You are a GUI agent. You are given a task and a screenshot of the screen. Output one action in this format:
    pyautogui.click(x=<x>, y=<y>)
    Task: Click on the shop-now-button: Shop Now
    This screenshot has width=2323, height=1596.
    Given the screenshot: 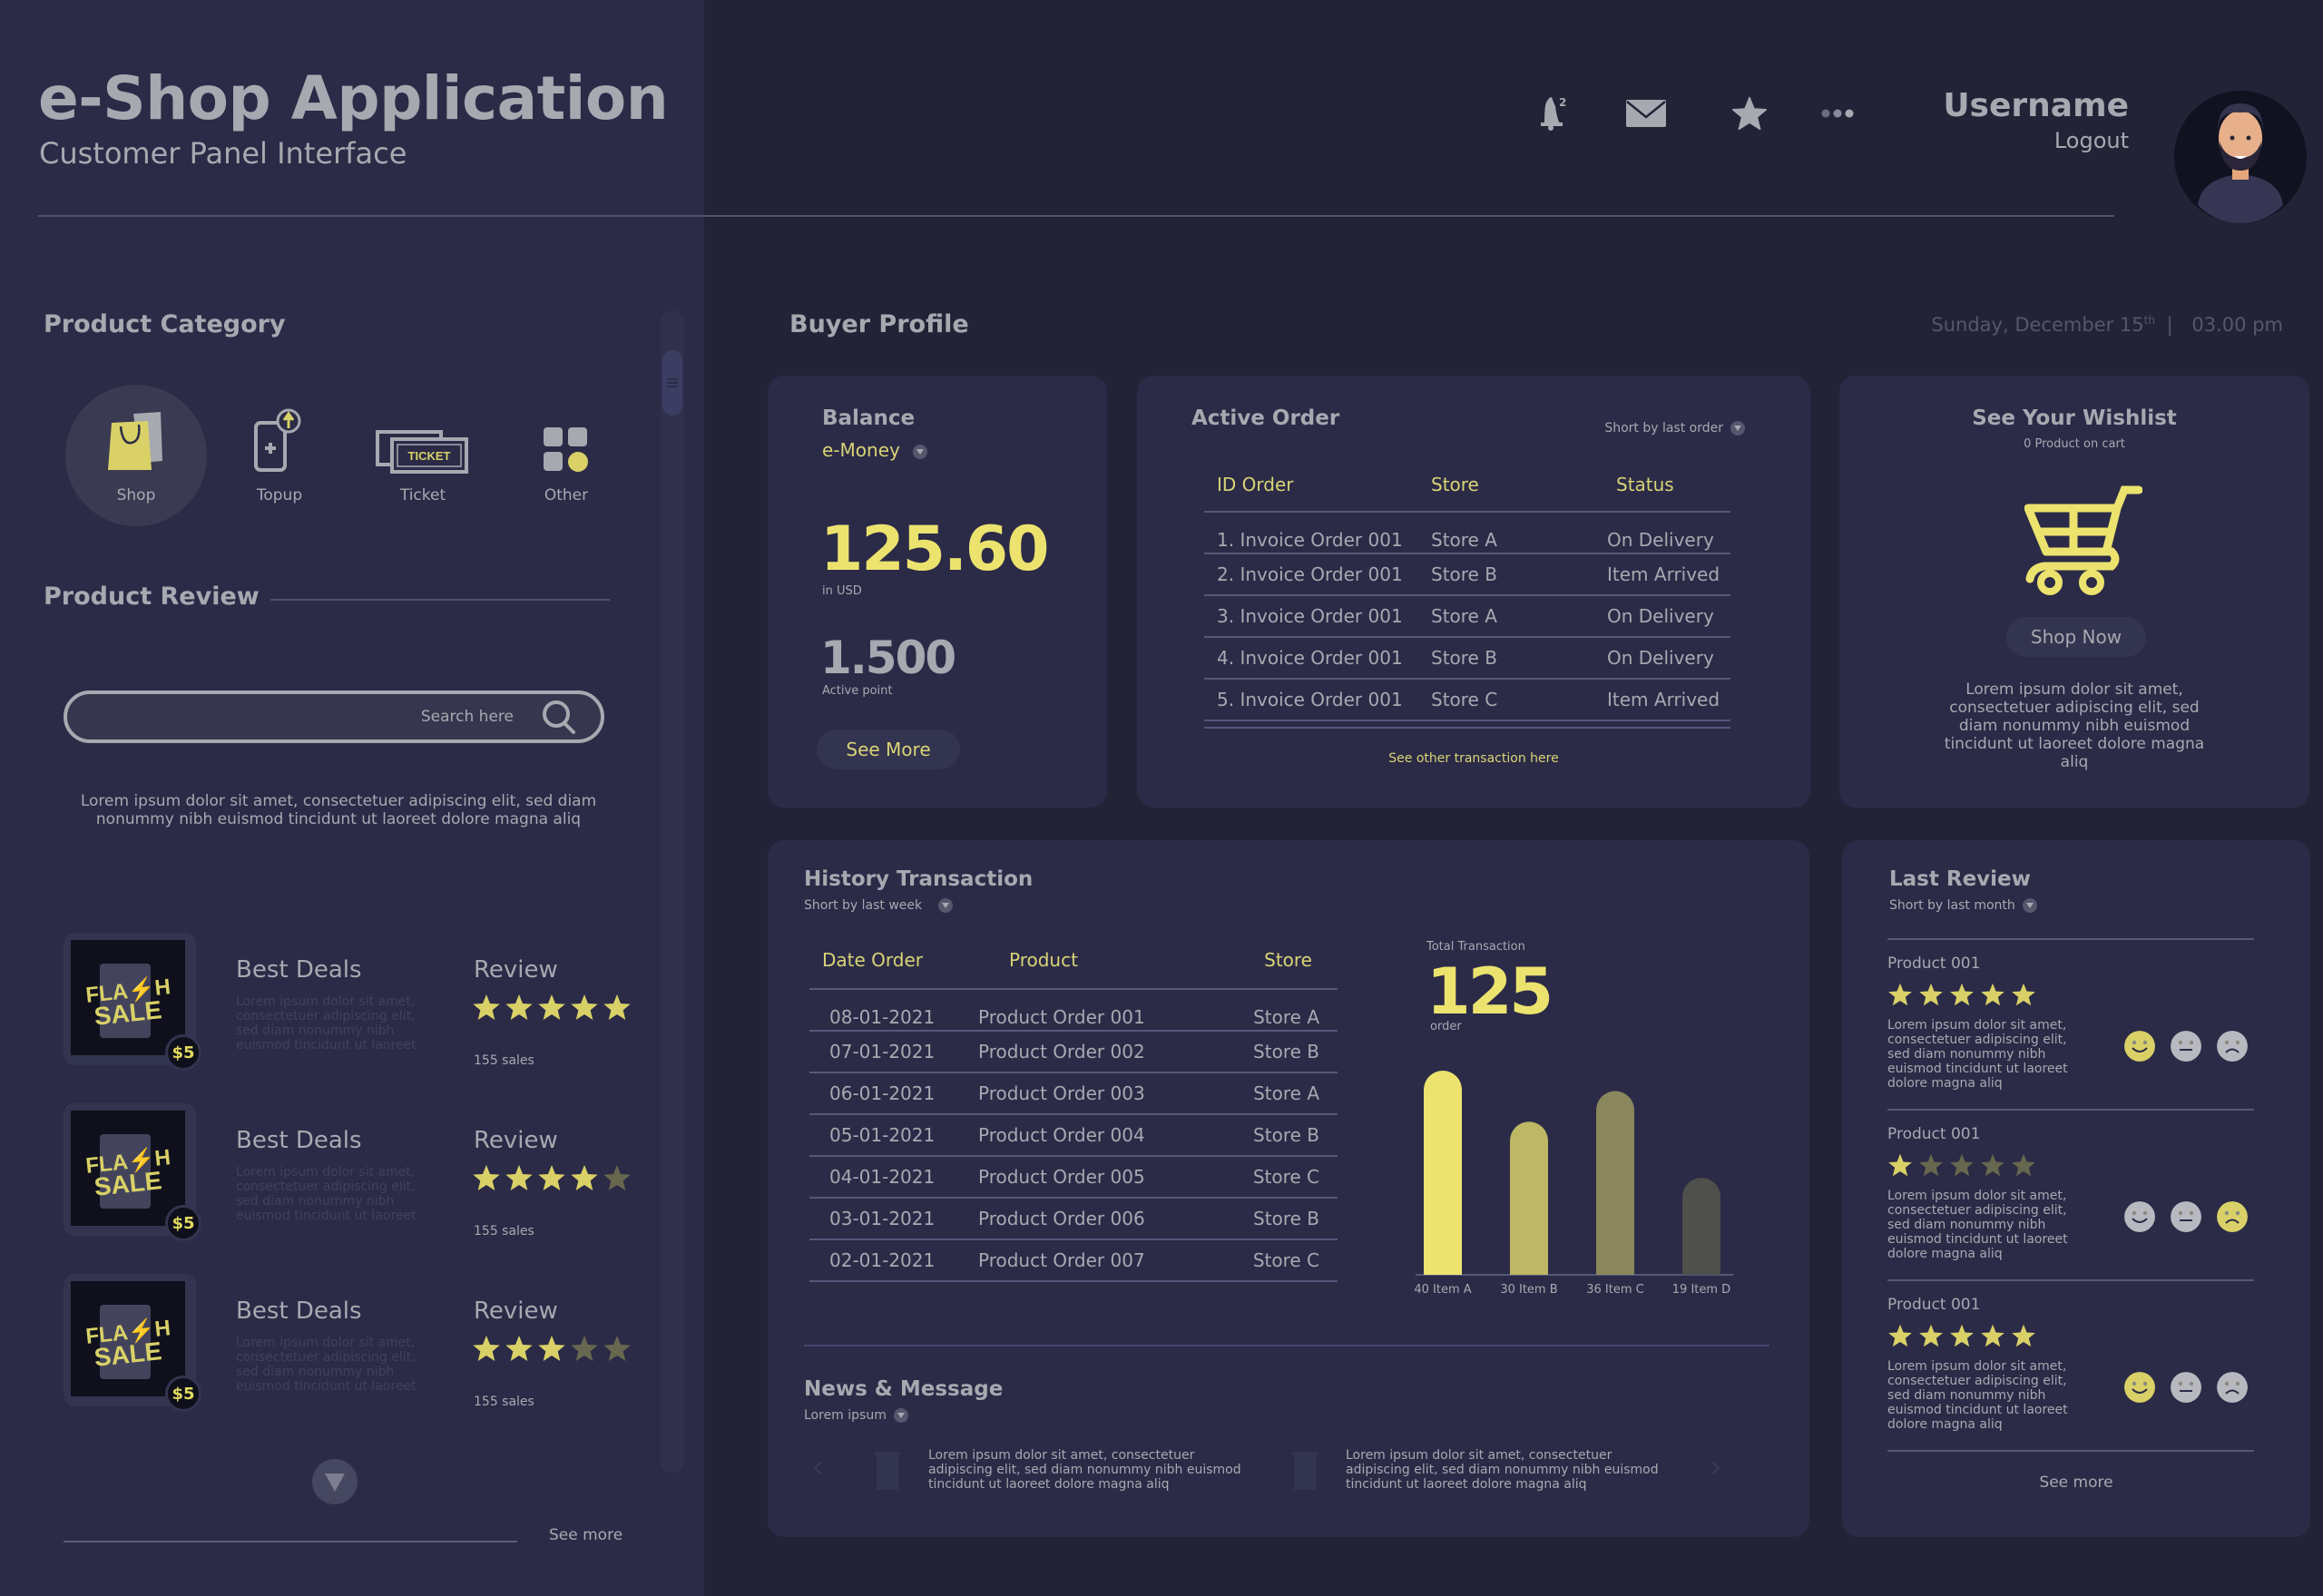 What is the action you would take?
    pyautogui.click(x=2076, y=637)
    